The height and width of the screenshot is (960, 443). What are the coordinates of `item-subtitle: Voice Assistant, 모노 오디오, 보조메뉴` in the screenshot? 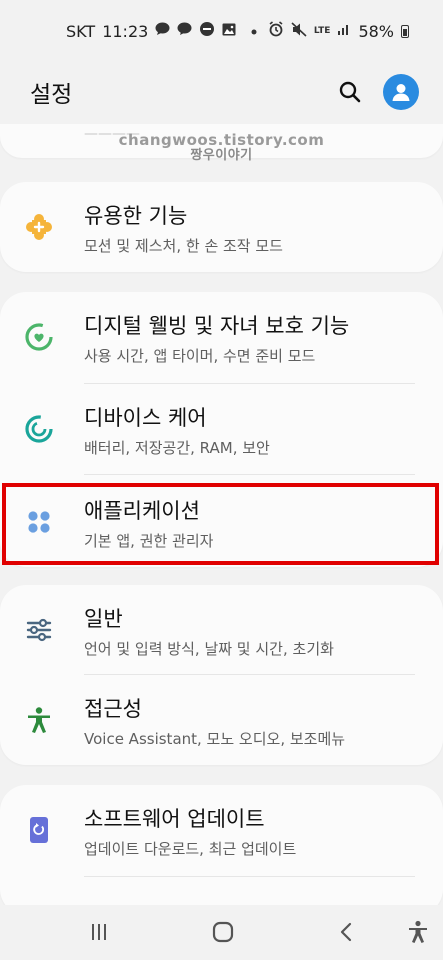 It's located at (215, 739).